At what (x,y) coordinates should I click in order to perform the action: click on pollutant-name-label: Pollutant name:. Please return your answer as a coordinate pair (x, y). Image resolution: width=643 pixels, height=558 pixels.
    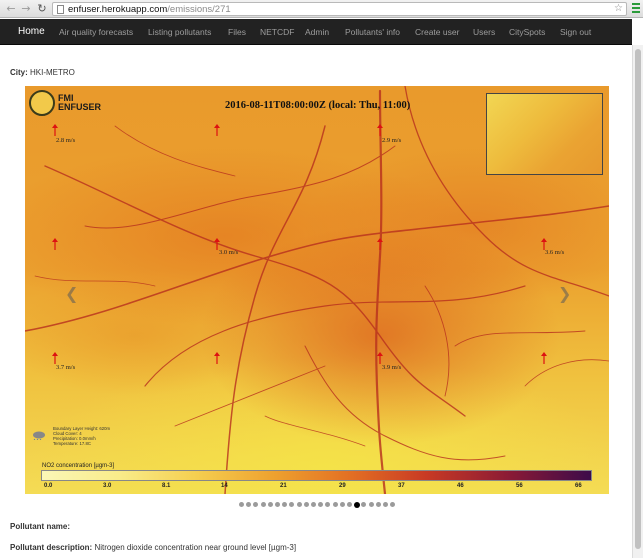
    Looking at the image, I should click on (40, 526).